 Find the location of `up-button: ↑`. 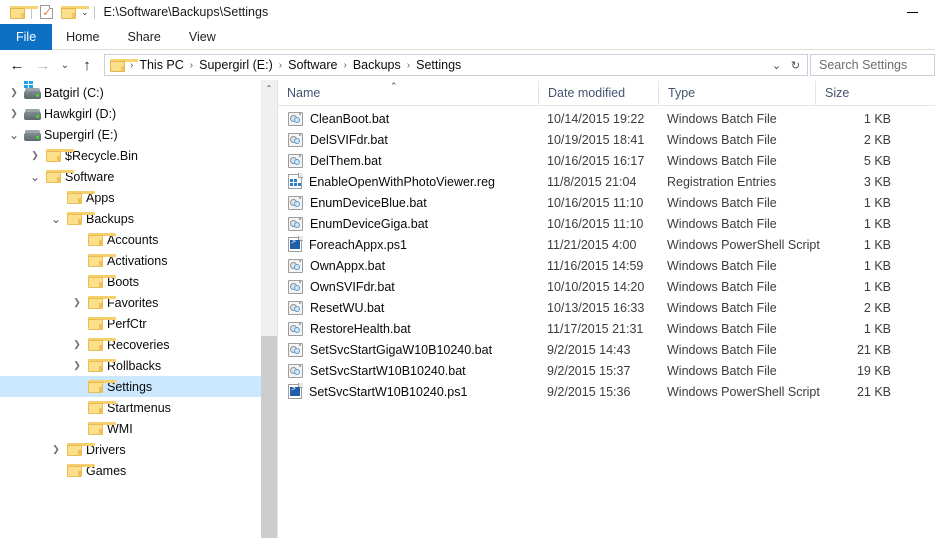

up-button: ↑ is located at coordinates (87, 65).